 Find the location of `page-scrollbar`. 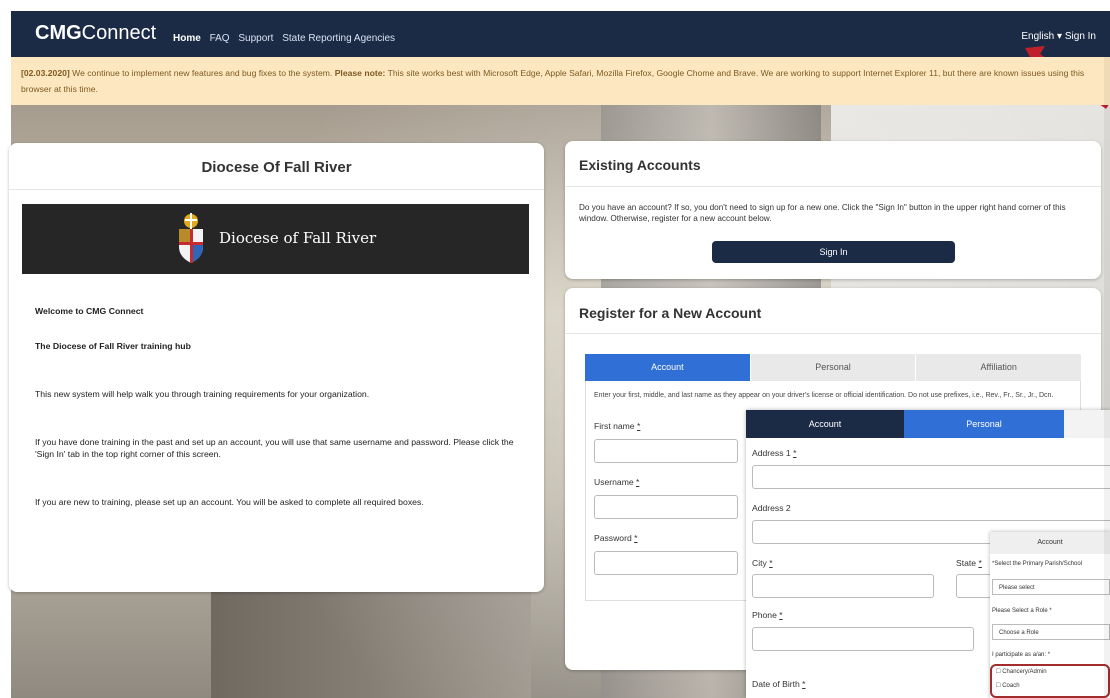

page-scrollbar is located at coordinates (1107, 377).